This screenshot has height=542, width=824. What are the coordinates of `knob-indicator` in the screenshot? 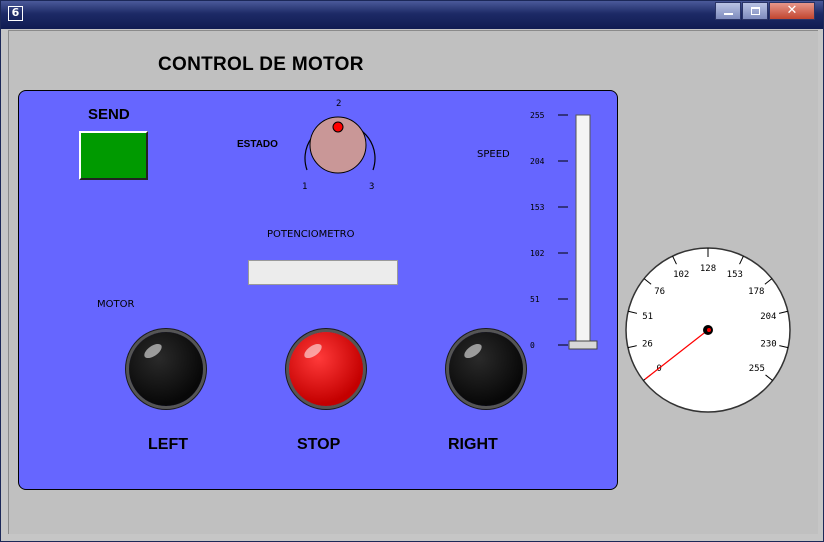 It's located at (338, 127).